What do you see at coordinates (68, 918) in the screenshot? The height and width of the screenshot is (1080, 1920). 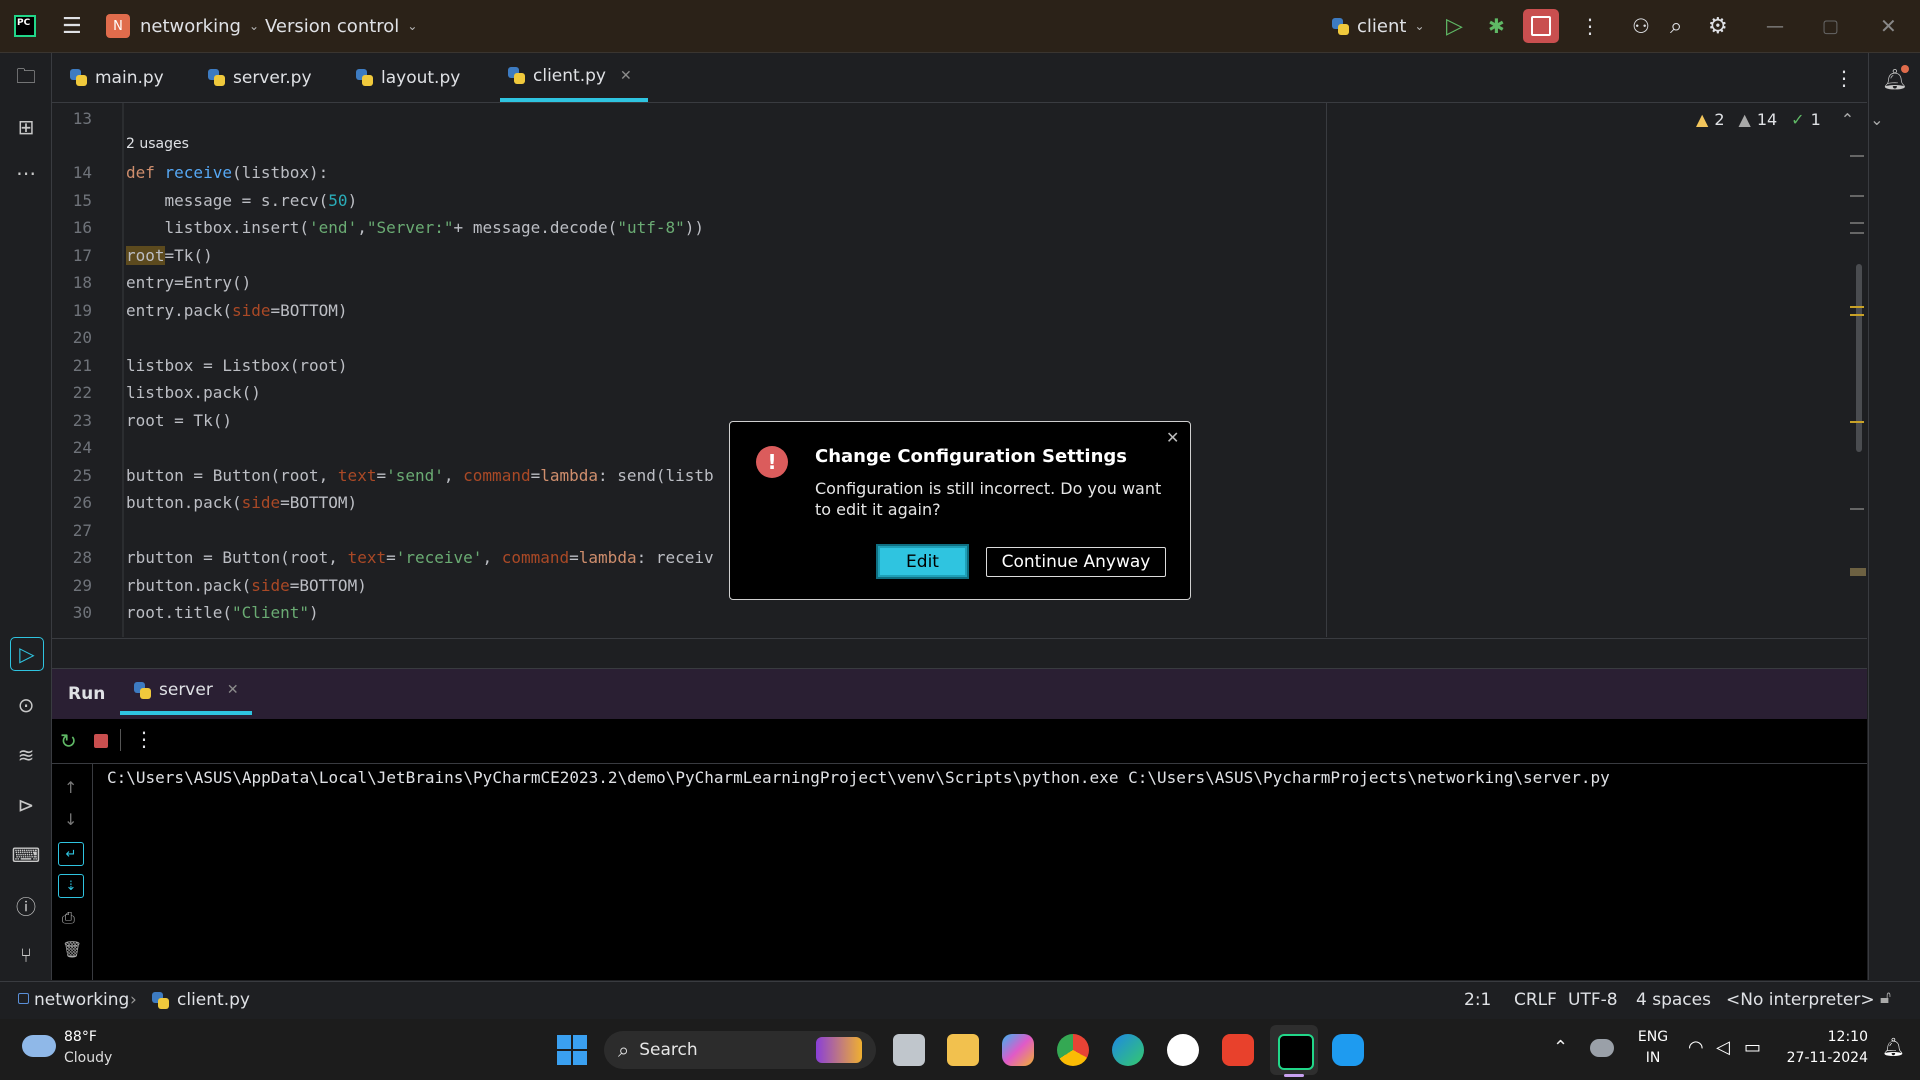 I see `print-icon: ⎙` at bounding box center [68, 918].